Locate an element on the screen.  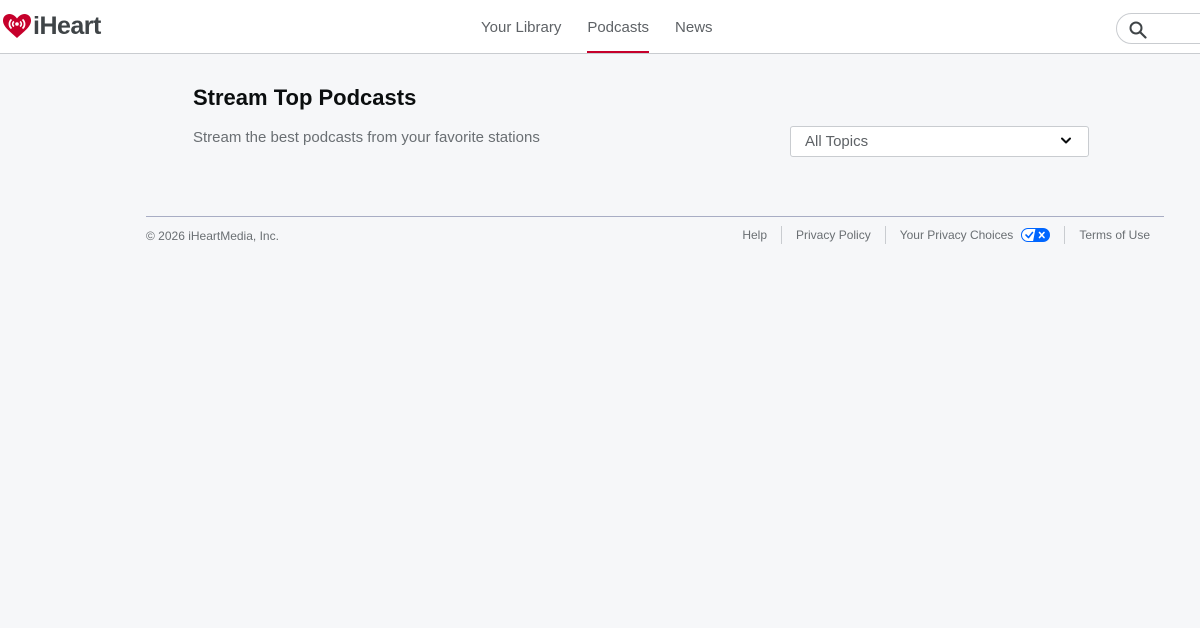
footer-link-privacy-choices: Your Privacy Choices is located at coordinates (974, 235).